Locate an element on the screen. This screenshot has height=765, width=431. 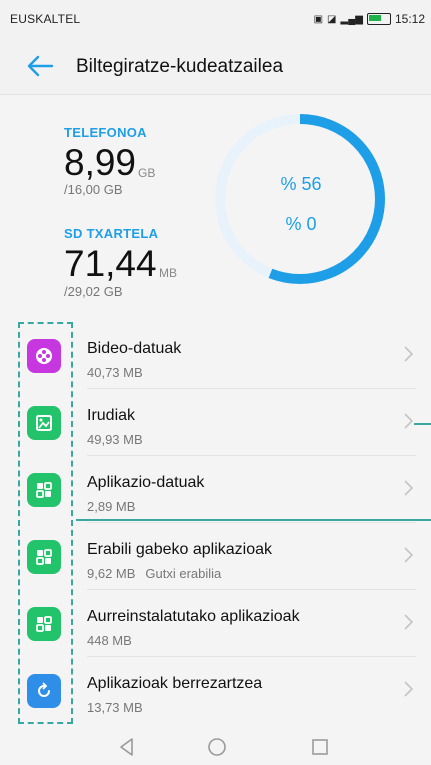
nfc-icon: ▣ is located at coordinates (318, 19).